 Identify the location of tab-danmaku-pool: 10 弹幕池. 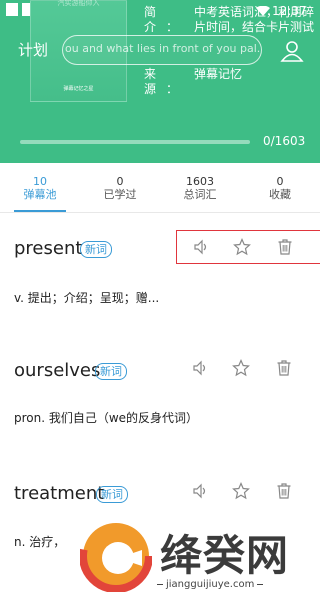
(40, 187).